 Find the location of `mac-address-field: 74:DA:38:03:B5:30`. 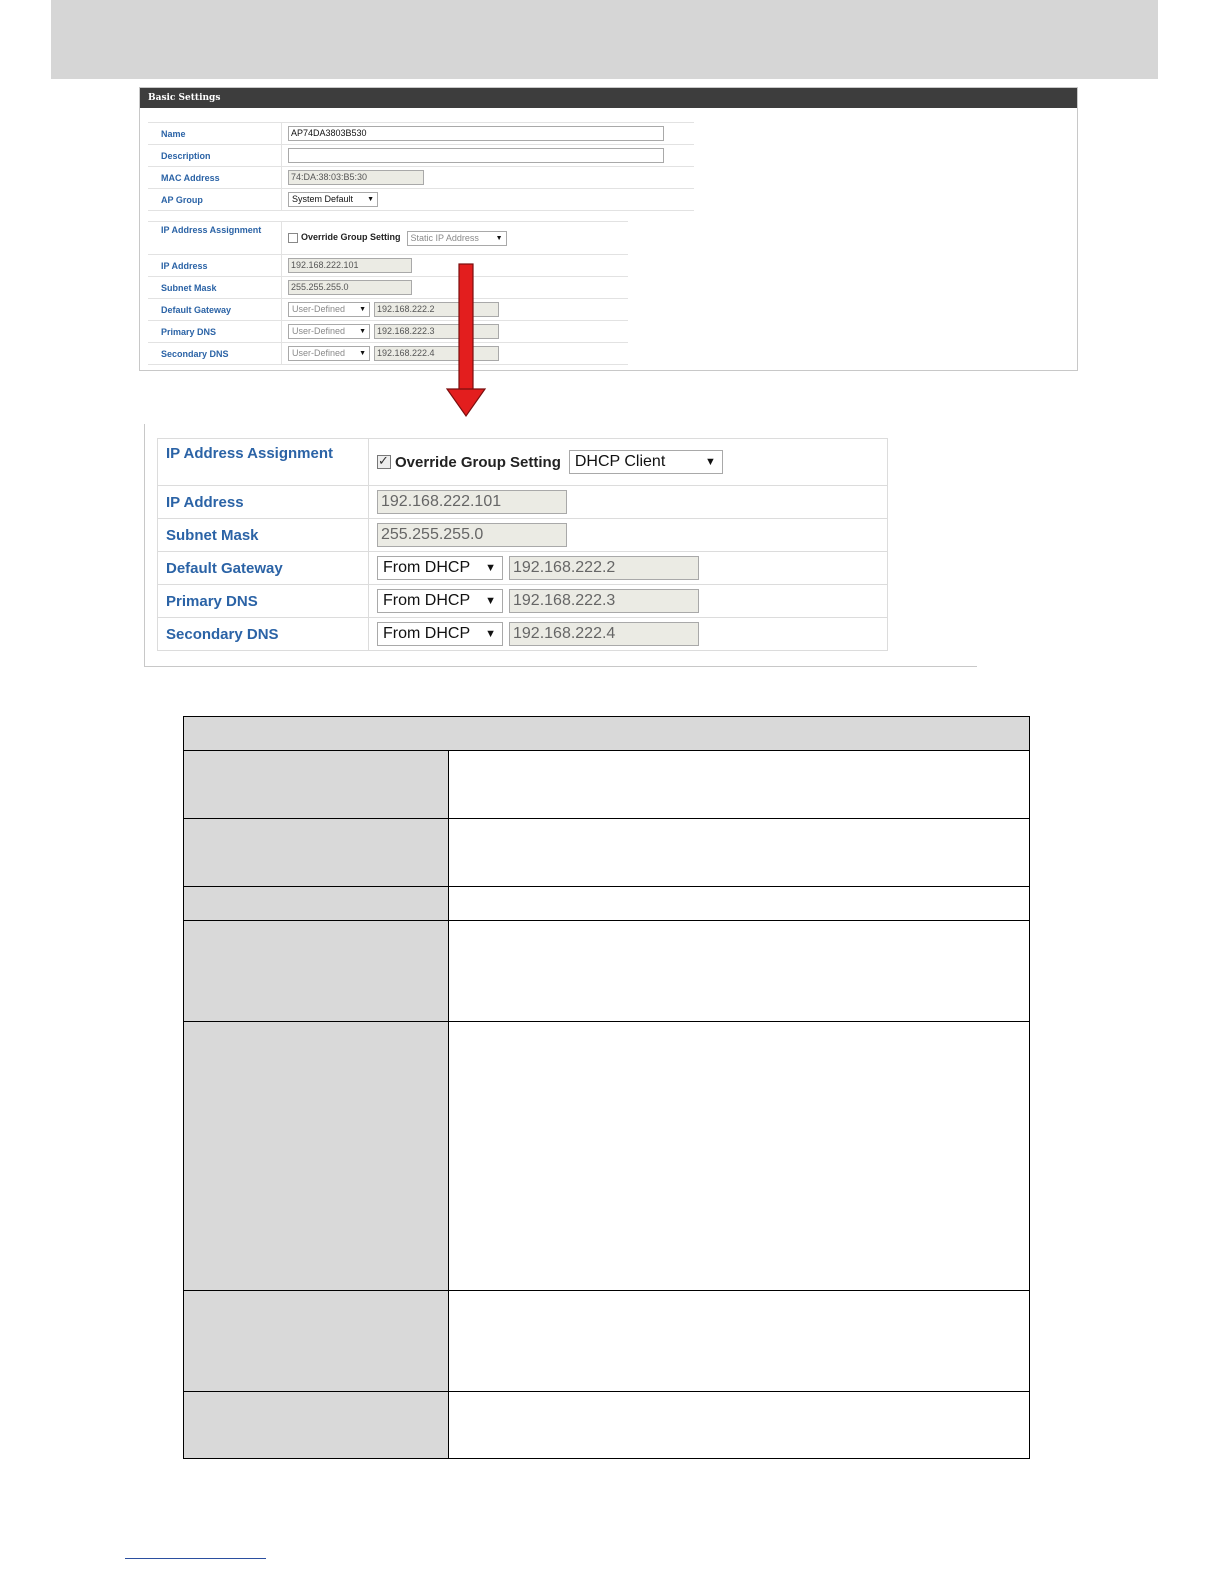

mac-address-field: 74:DA:38:03:B5:30 is located at coordinates (356, 177).